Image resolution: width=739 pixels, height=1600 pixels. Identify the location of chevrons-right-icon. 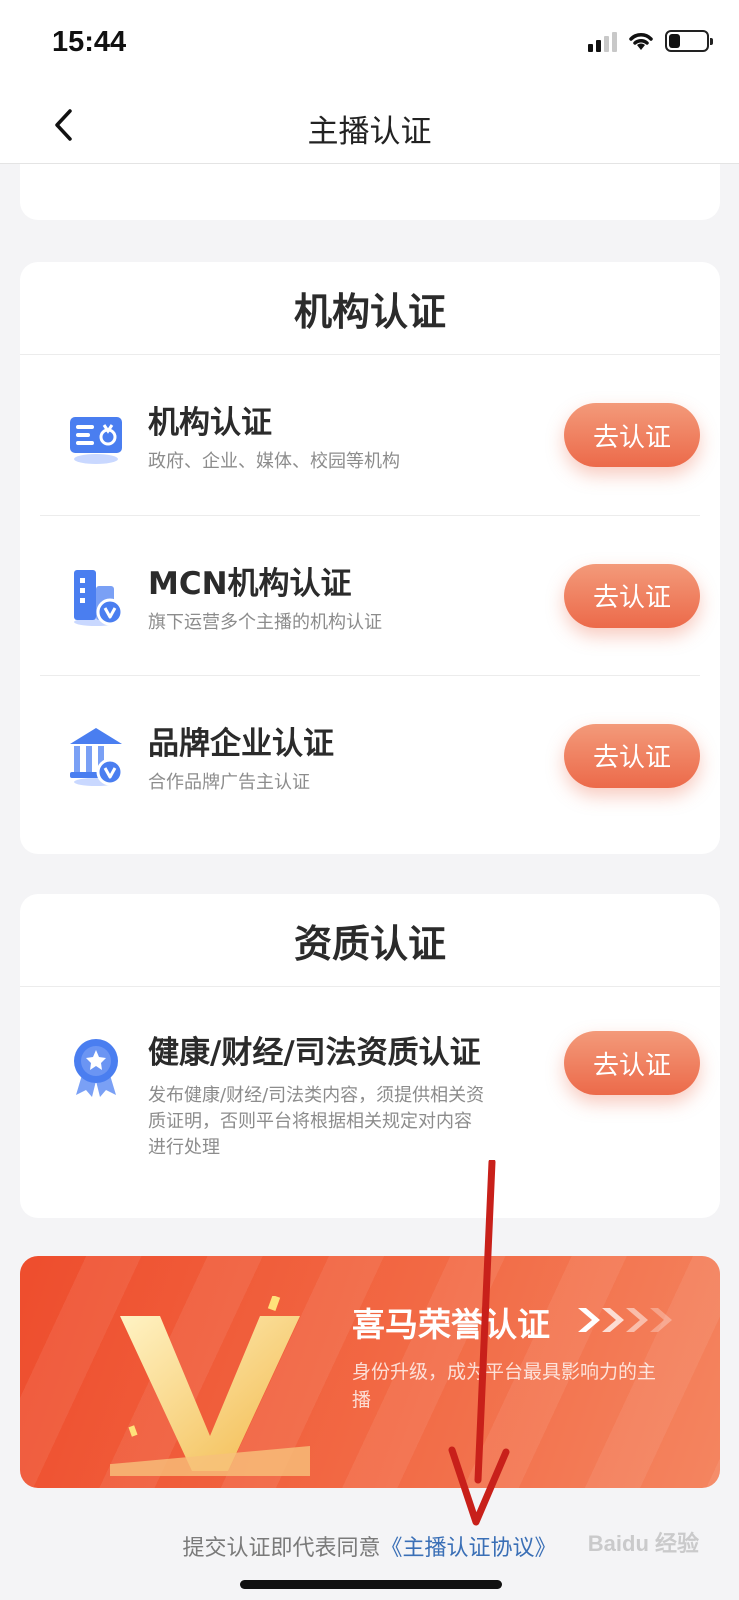
(626, 1320).